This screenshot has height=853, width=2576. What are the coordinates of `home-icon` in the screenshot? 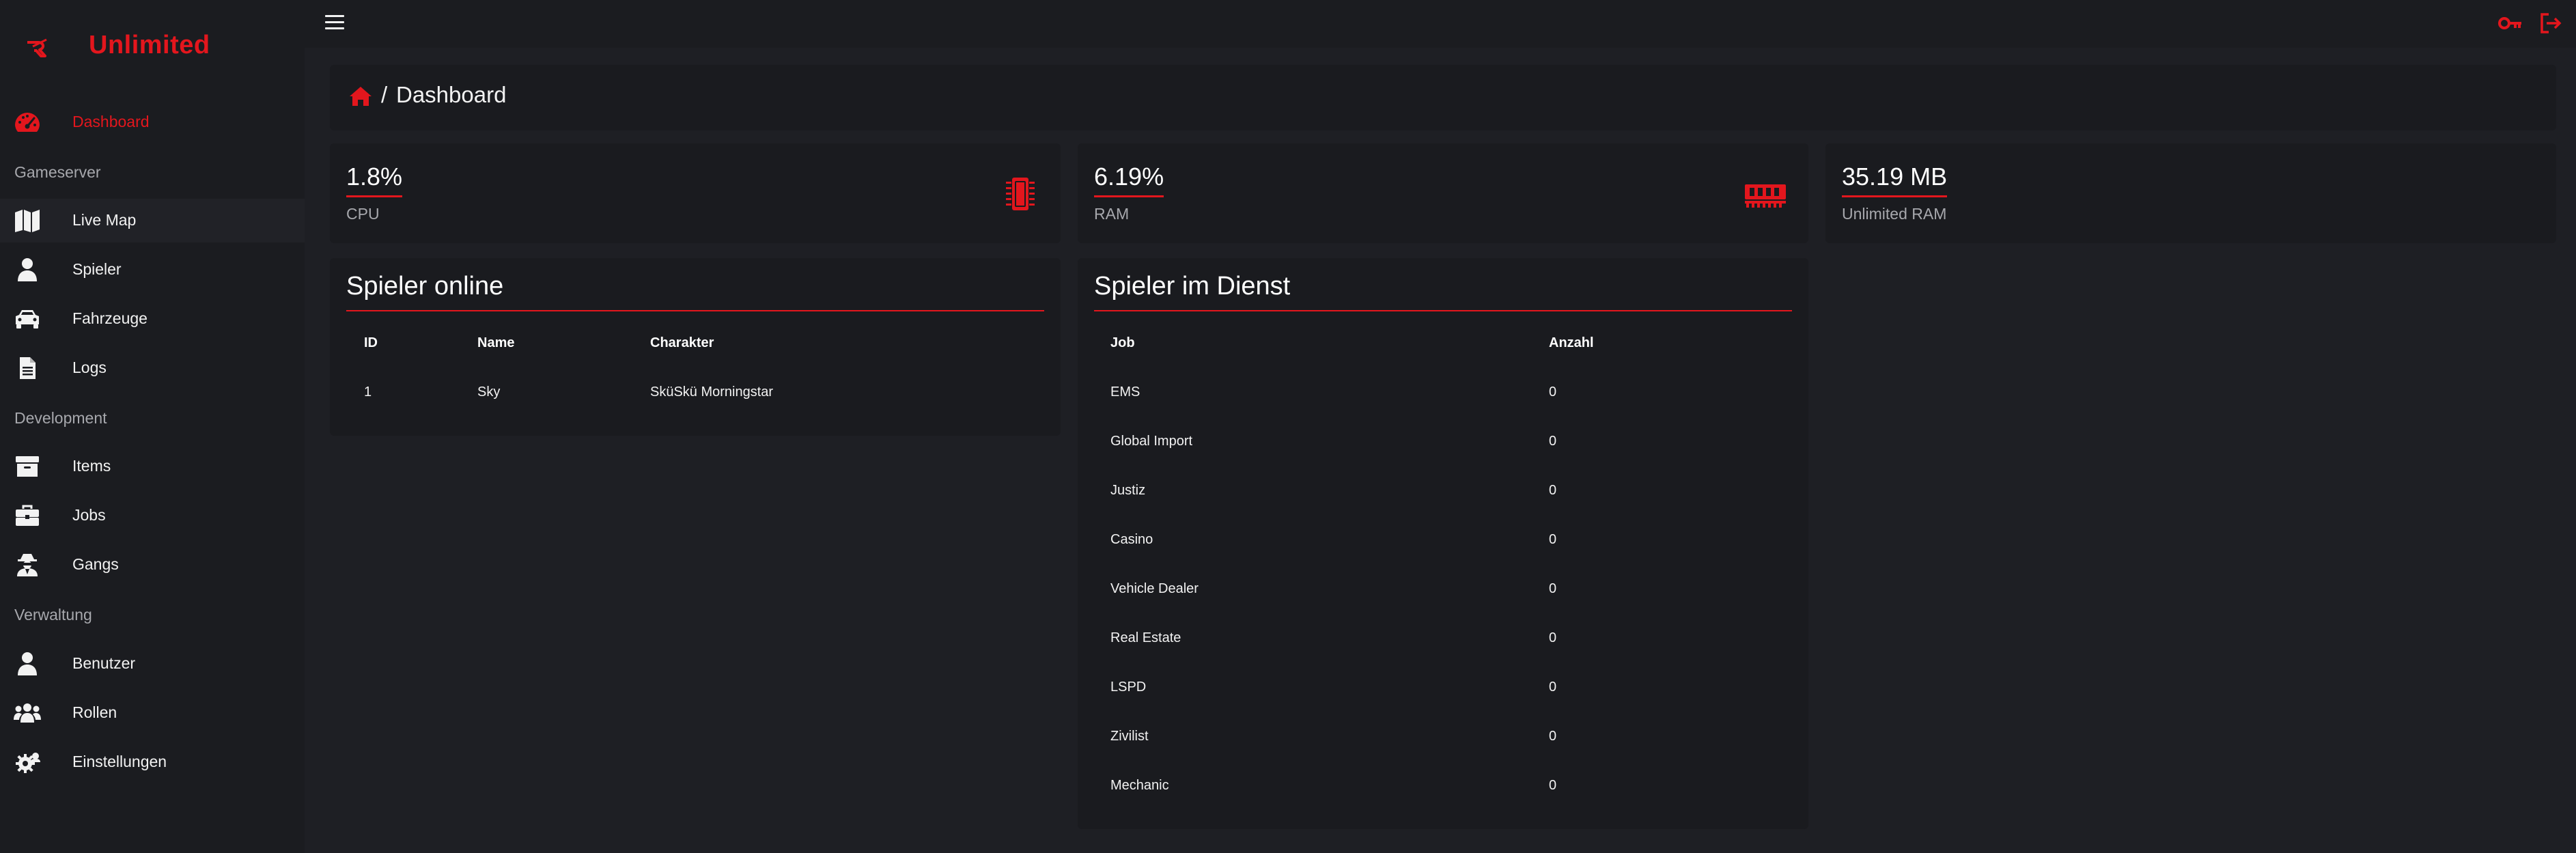 It's located at (360, 96).